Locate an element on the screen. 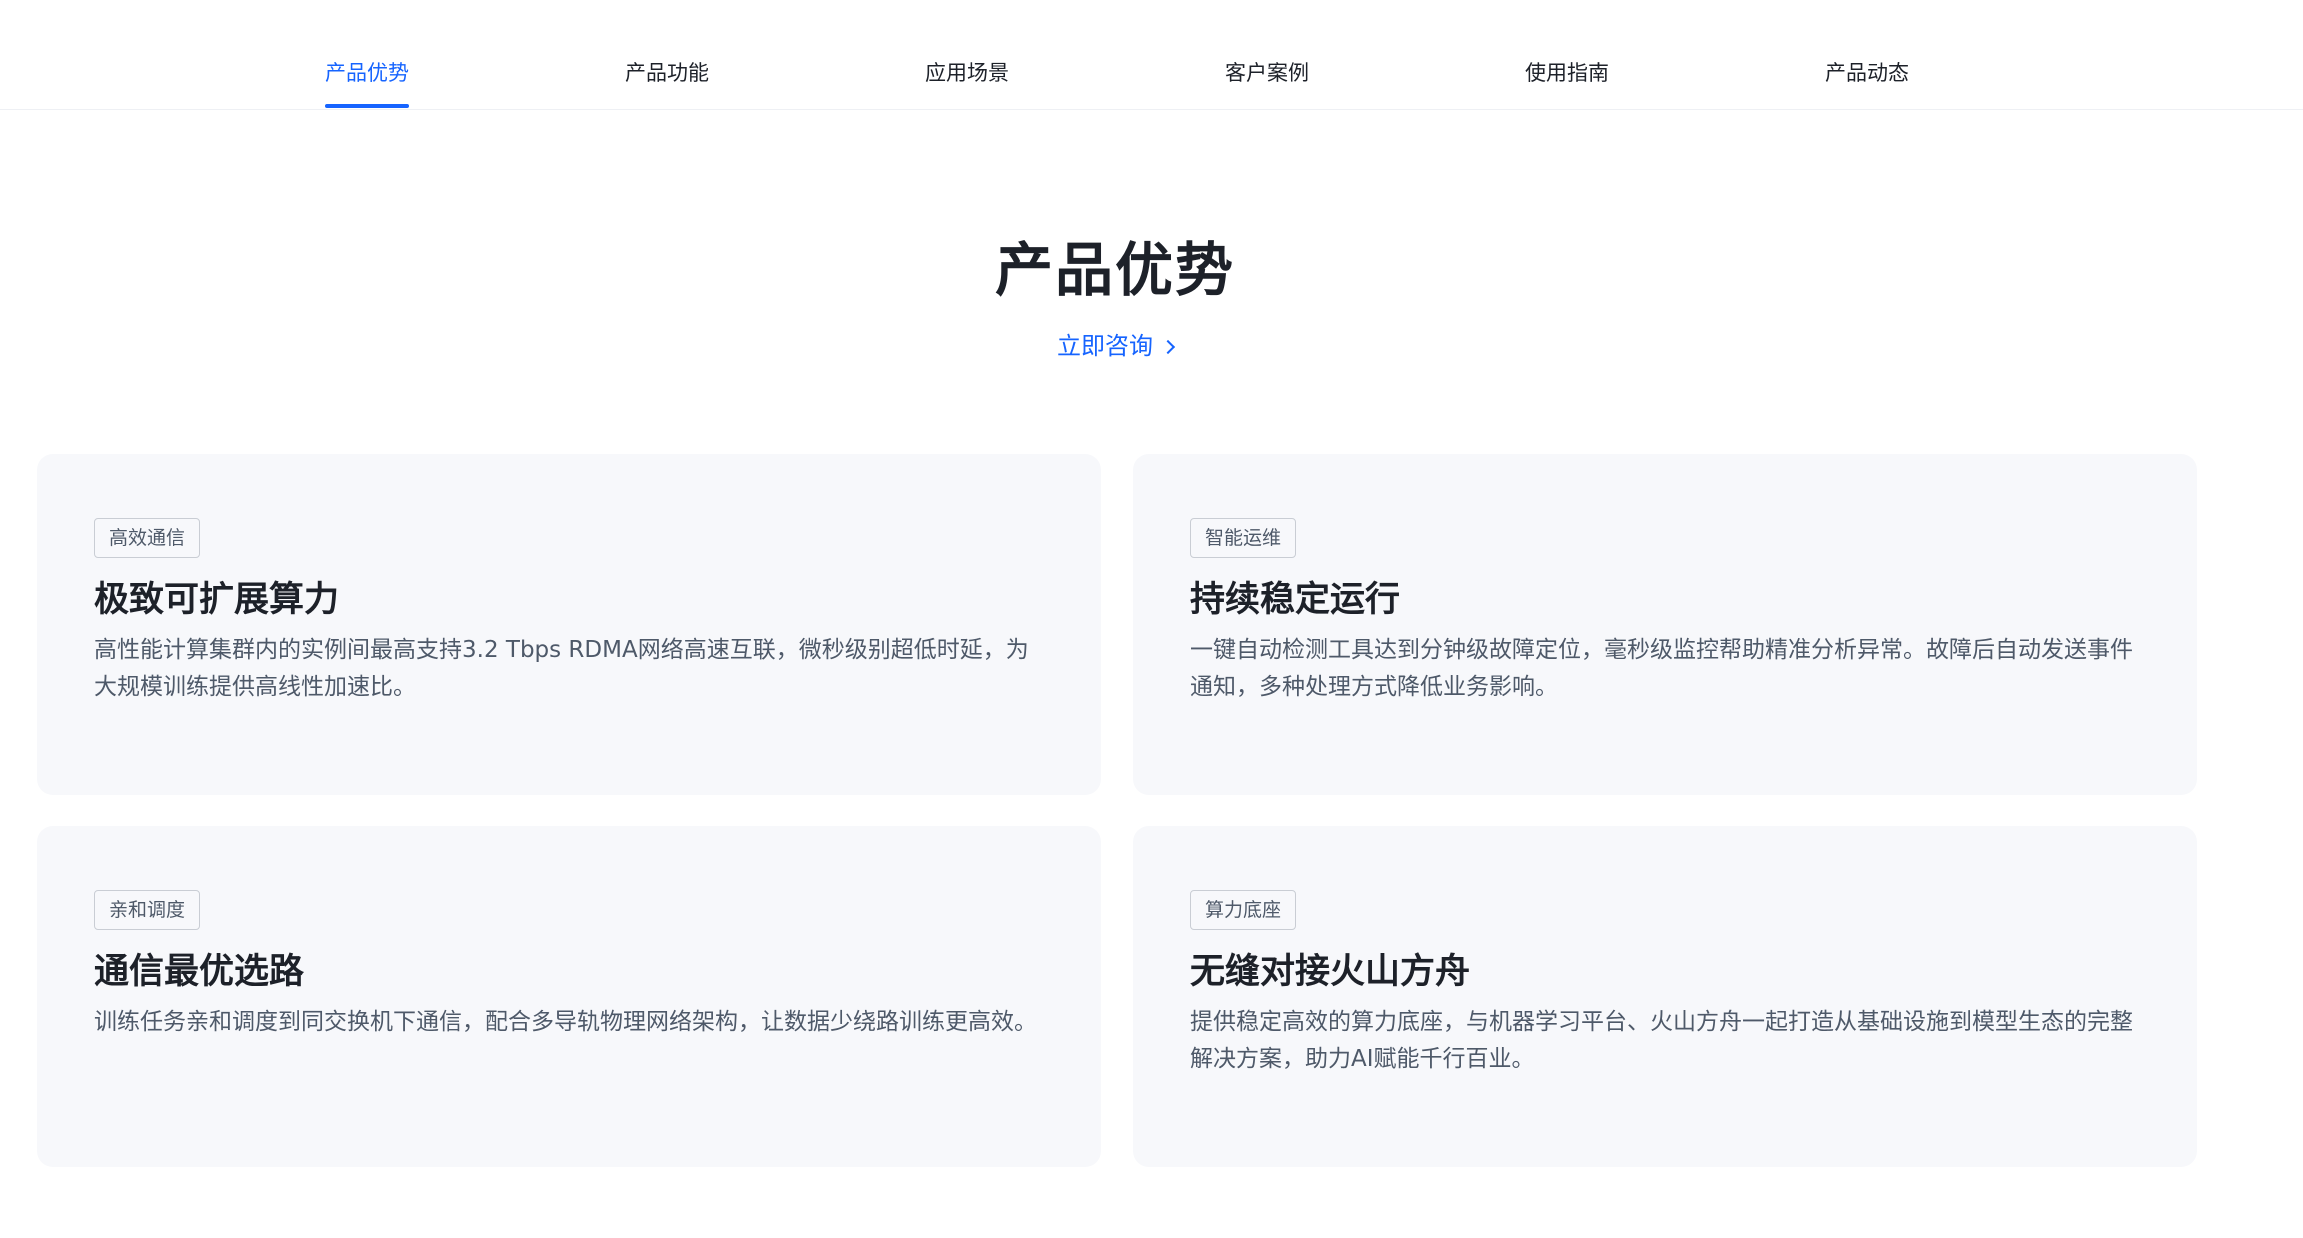 The image size is (2303, 1238). consult-link-label: 立即咨询 is located at coordinates (1105, 346).